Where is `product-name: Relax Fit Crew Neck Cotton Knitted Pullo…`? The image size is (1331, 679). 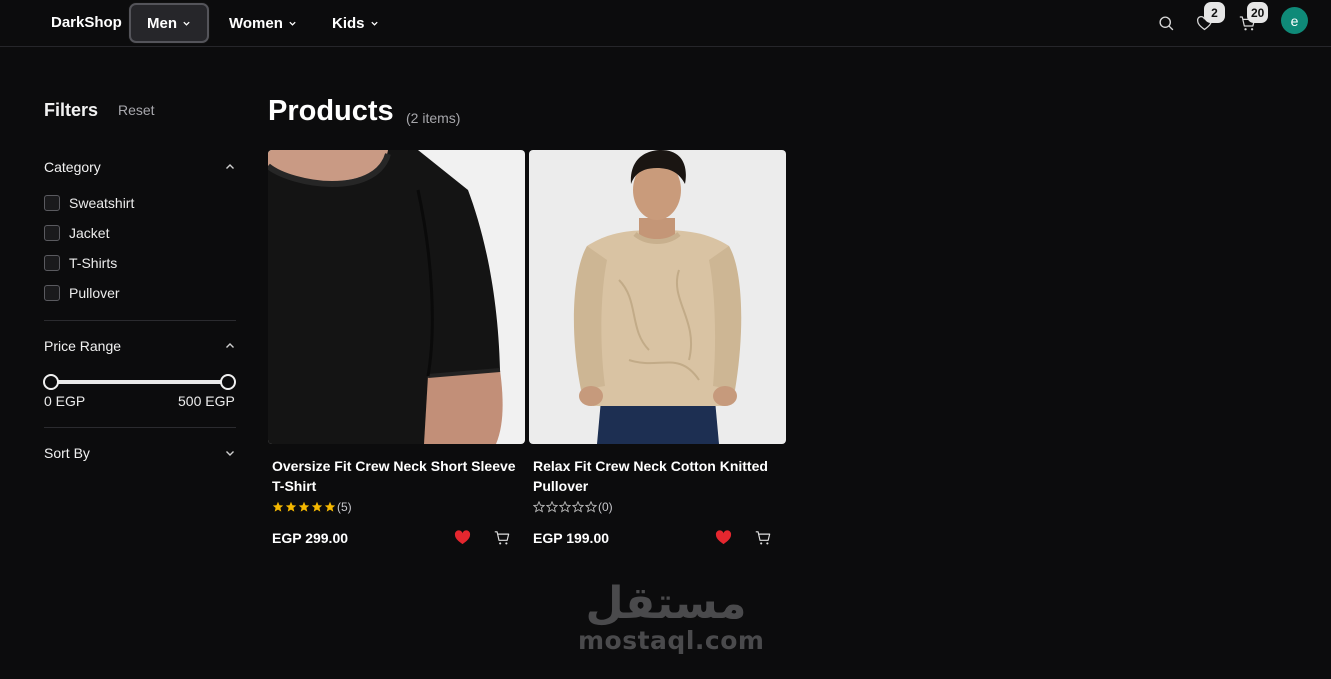 product-name: Relax Fit Crew Neck Cotton Knitted Pullo… is located at coordinates (659, 476).